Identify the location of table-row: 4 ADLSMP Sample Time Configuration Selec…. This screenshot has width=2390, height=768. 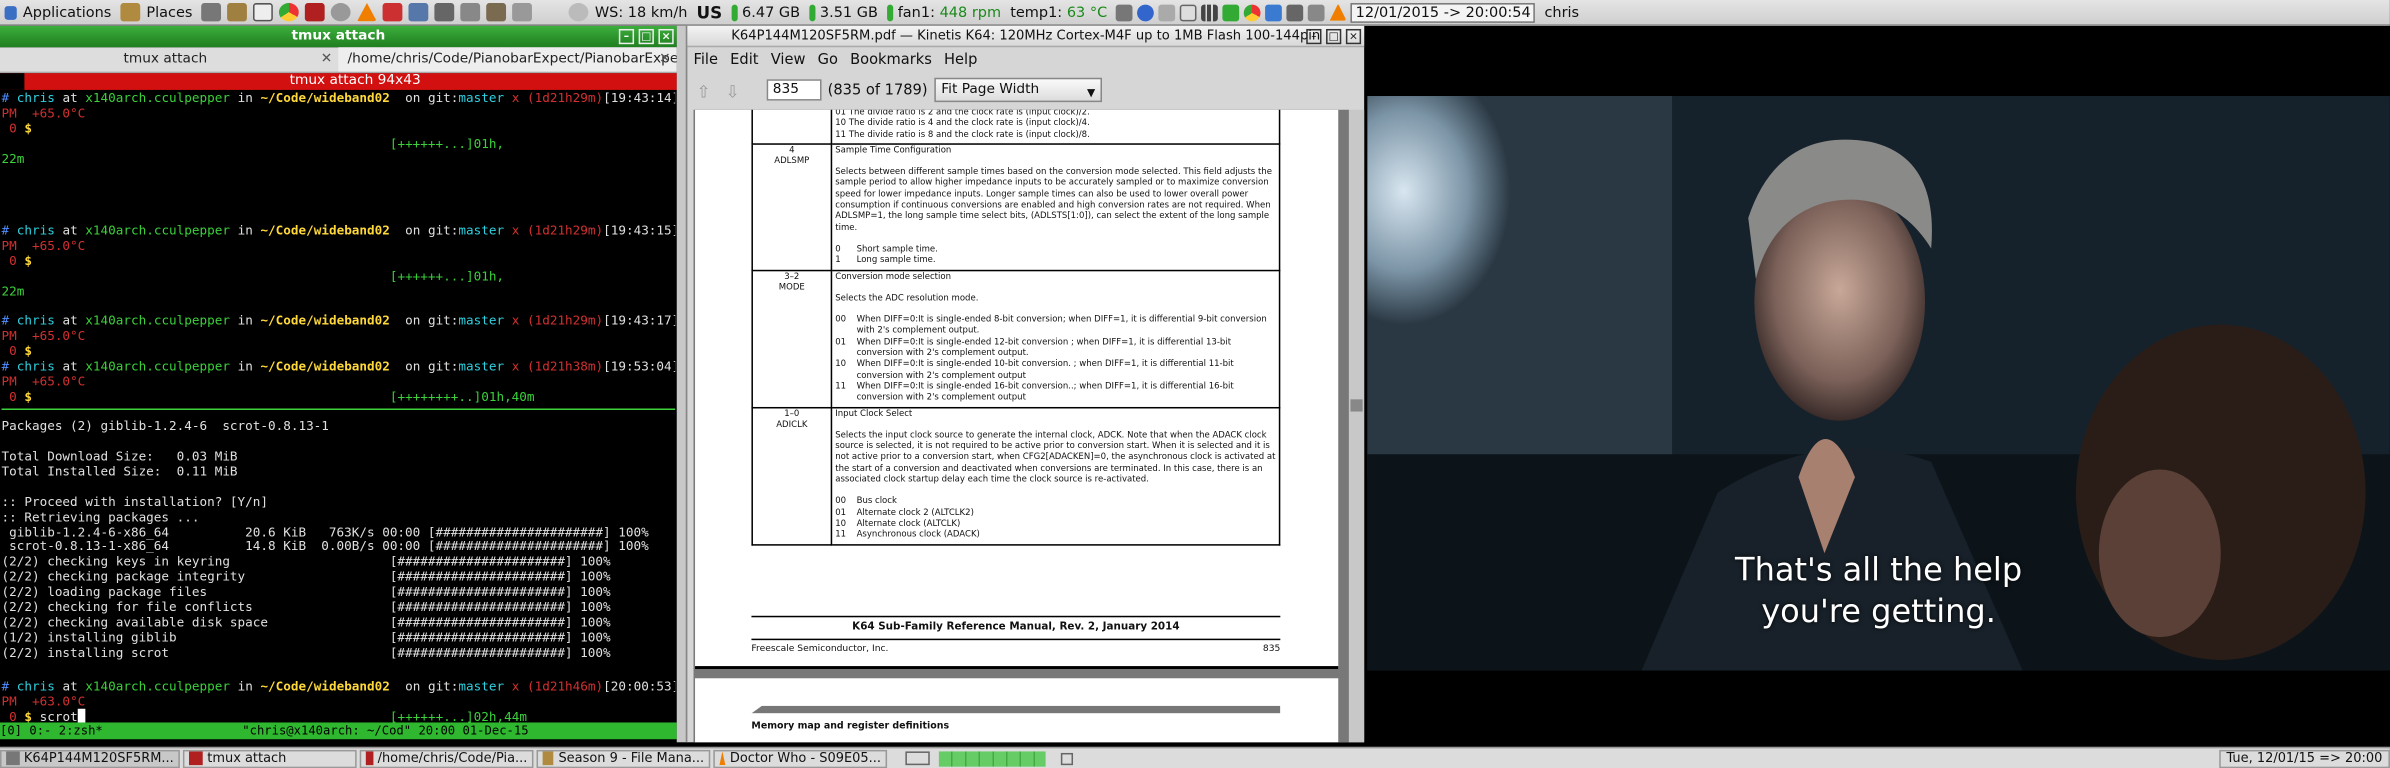
(1016, 207).